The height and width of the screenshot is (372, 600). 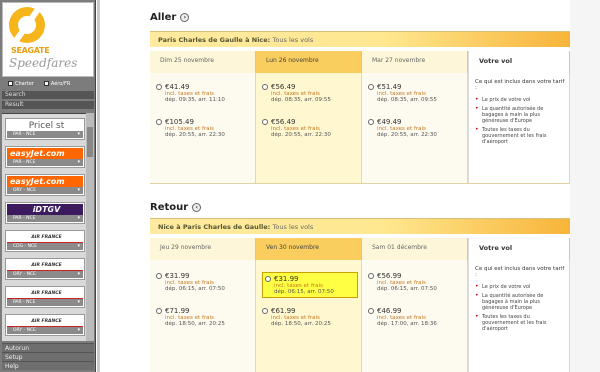 I want to click on nav-autorun: Autorun, so click(x=48, y=347).